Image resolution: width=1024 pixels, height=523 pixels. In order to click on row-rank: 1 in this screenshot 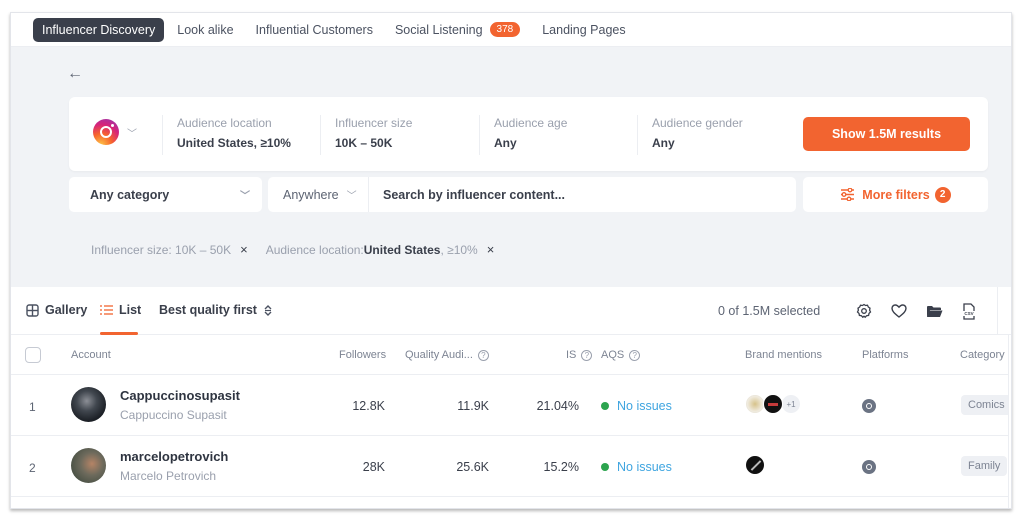, I will do `click(32, 407)`.